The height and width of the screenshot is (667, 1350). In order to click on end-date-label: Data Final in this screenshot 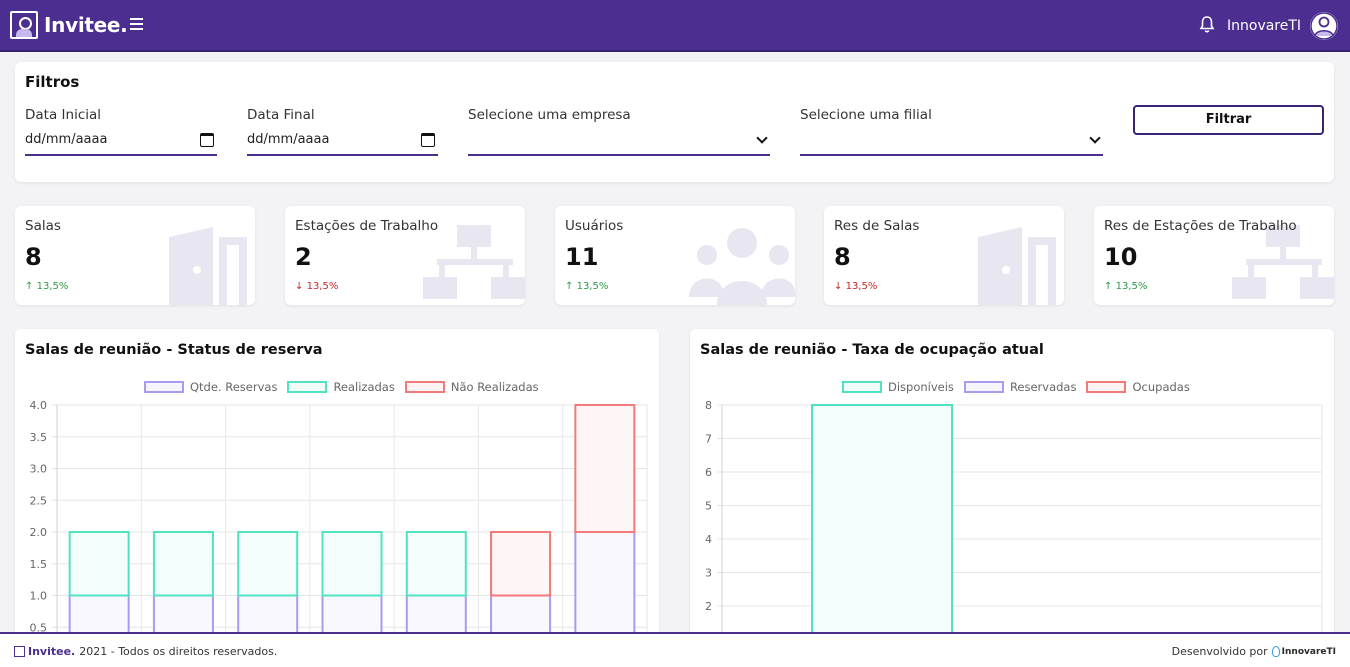, I will do `click(281, 115)`.